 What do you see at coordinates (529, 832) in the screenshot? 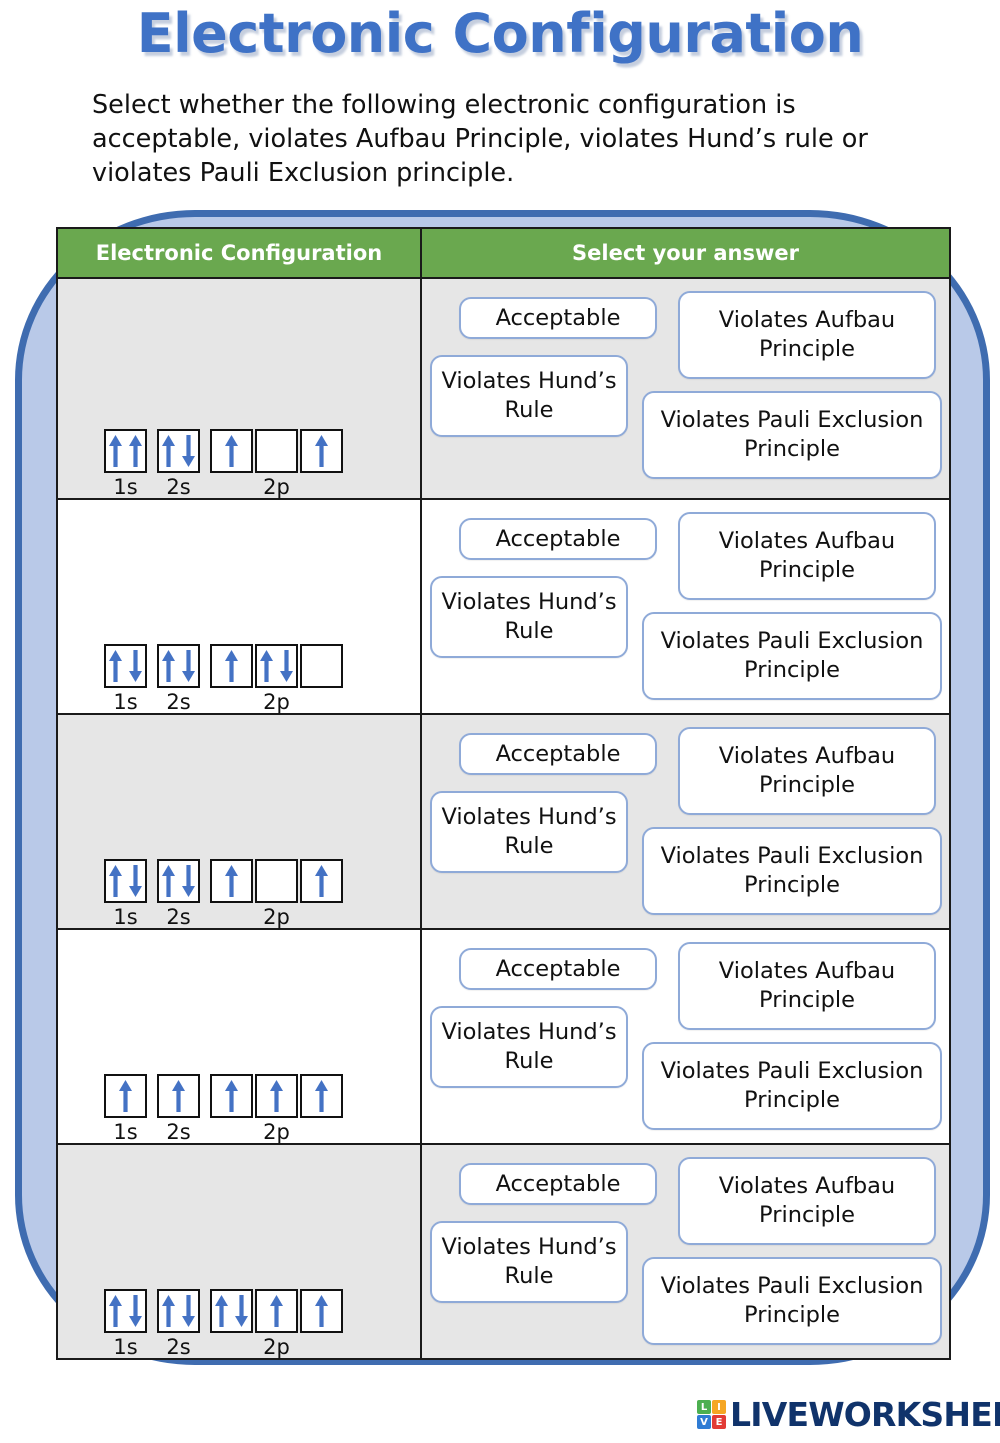
I see `option-violates-hunds-rule-row-3: Violates Hund’s Rule` at bounding box center [529, 832].